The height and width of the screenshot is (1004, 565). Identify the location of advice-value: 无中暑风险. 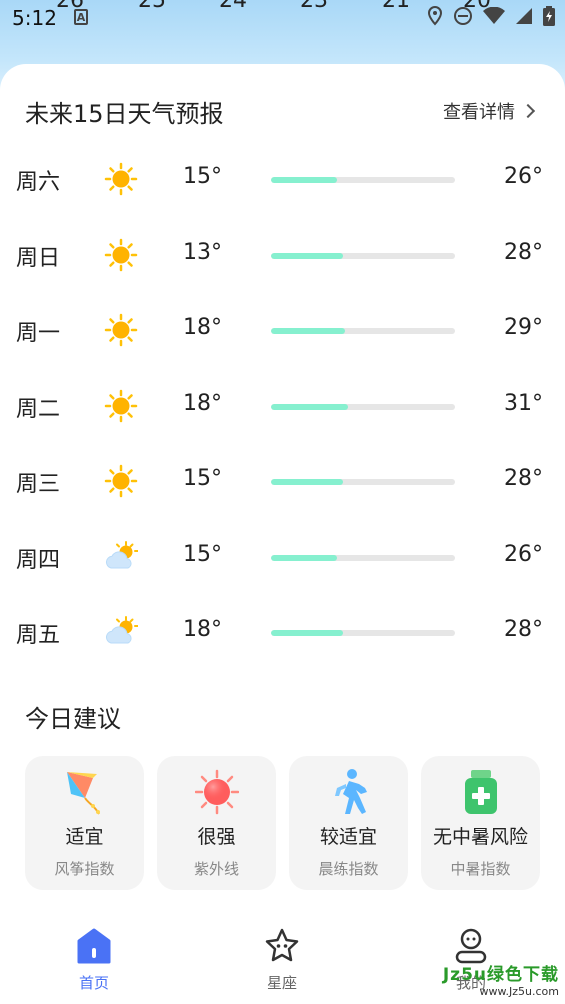
(480, 837).